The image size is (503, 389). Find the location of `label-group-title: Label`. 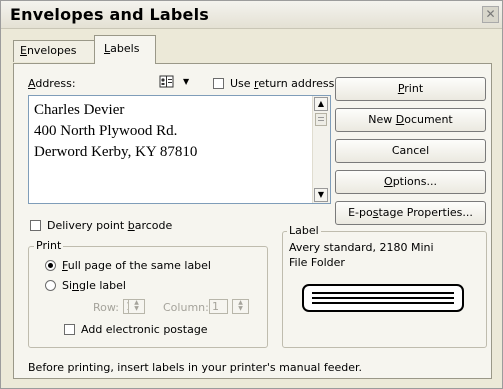

label-group-title: Label is located at coordinates (304, 230).